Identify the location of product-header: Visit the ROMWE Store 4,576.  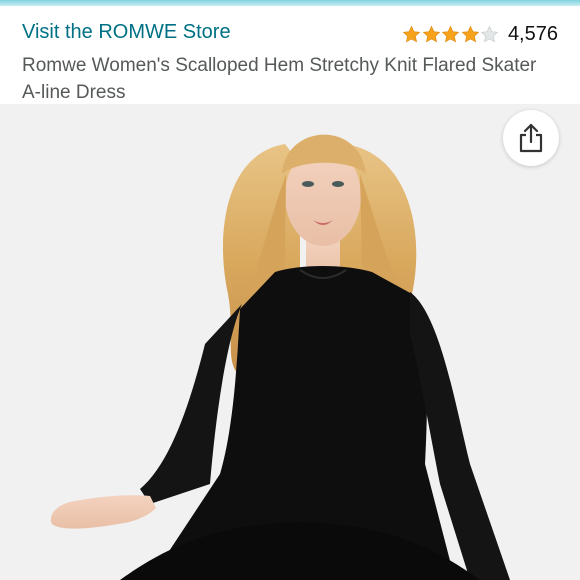
(290, 34).